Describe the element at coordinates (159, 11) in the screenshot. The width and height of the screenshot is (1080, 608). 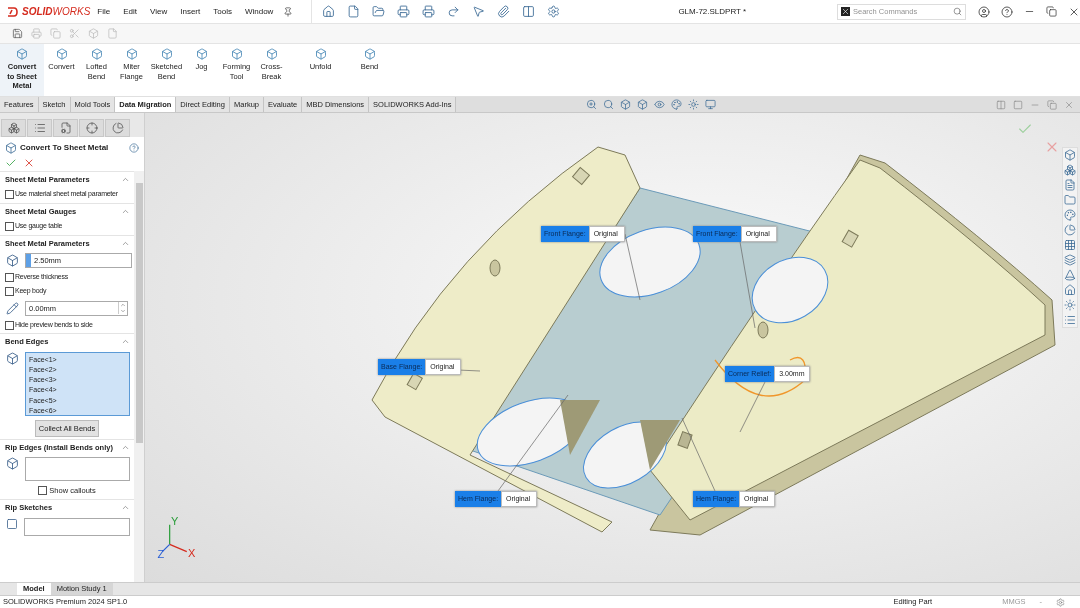
I see `menu-item: View` at that location.